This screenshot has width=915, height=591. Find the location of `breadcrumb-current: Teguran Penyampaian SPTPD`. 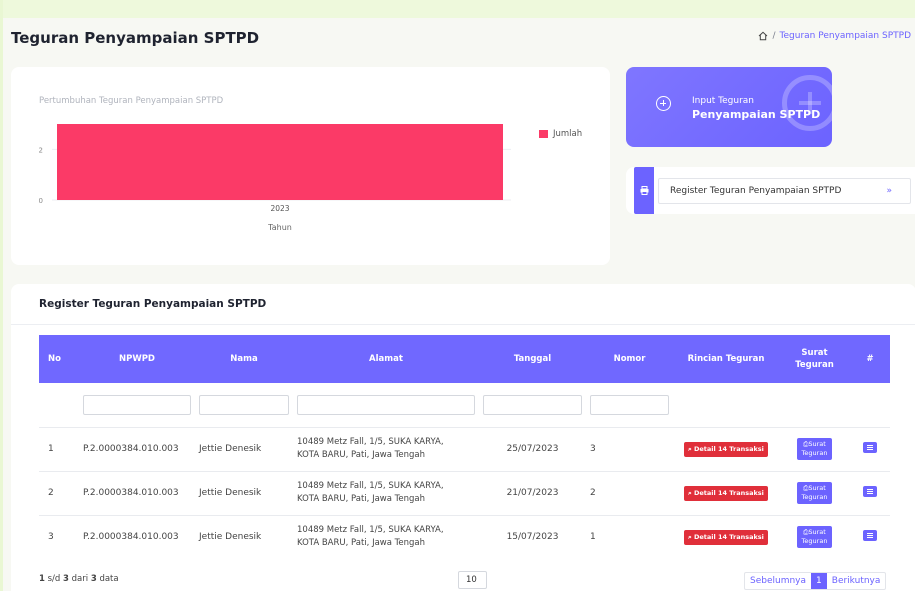

breadcrumb-current: Teguran Penyampaian SPTPD is located at coordinates (845, 36).